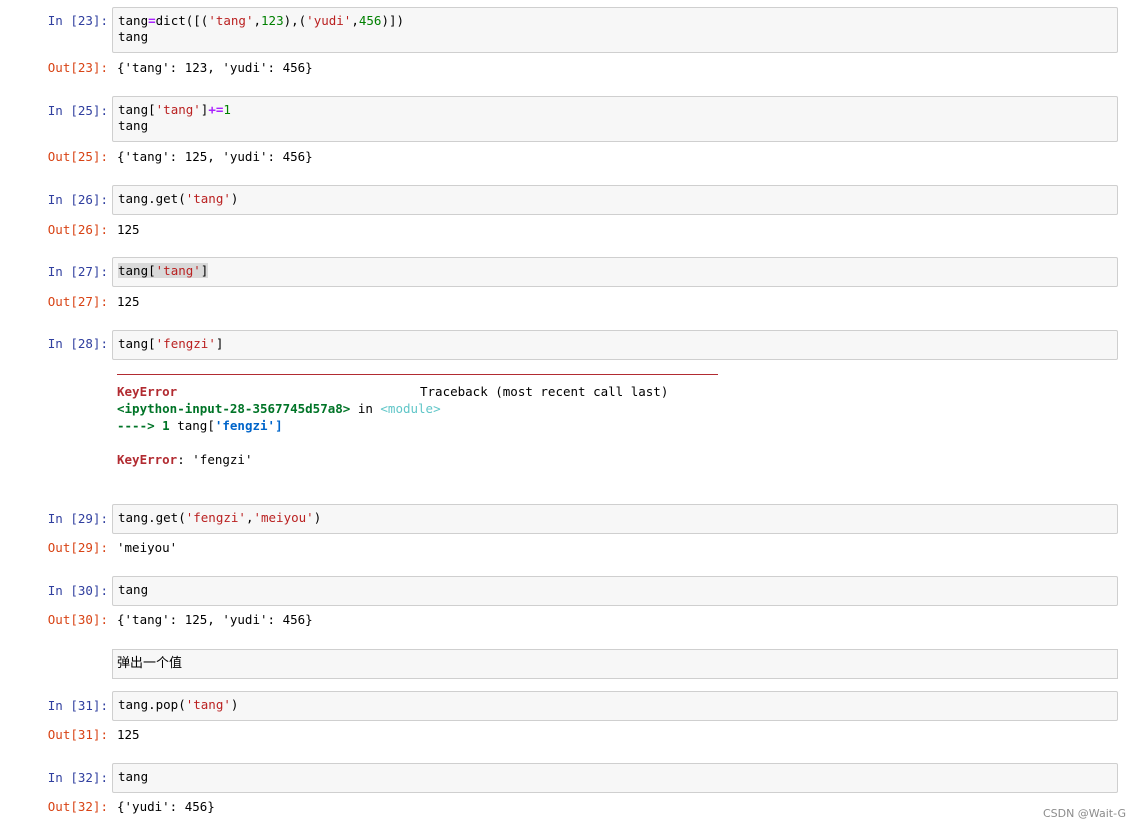  I want to click on in-prompt-28: In [28]:, so click(77, 343).